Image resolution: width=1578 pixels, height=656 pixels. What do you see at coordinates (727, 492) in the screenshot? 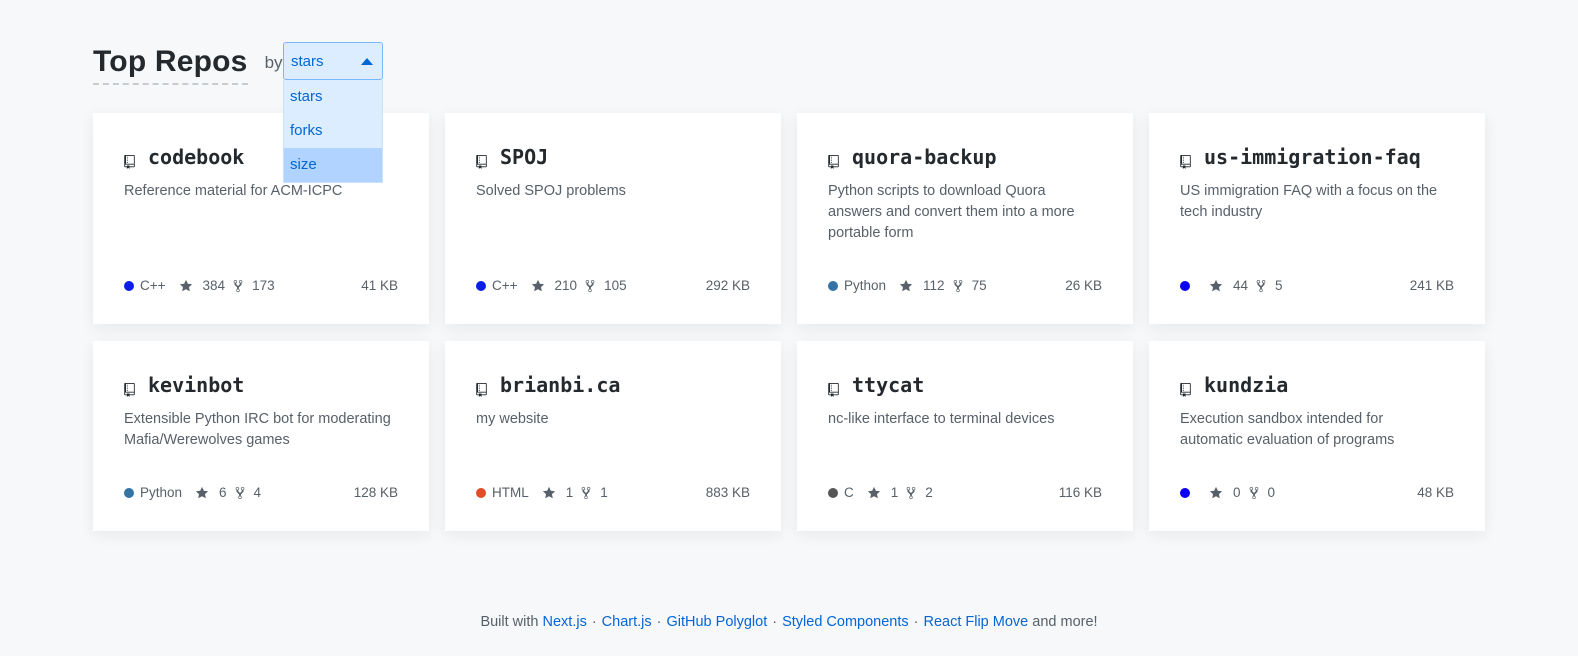
I see `repo-size: 883 KB` at bounding box center [727, 492].